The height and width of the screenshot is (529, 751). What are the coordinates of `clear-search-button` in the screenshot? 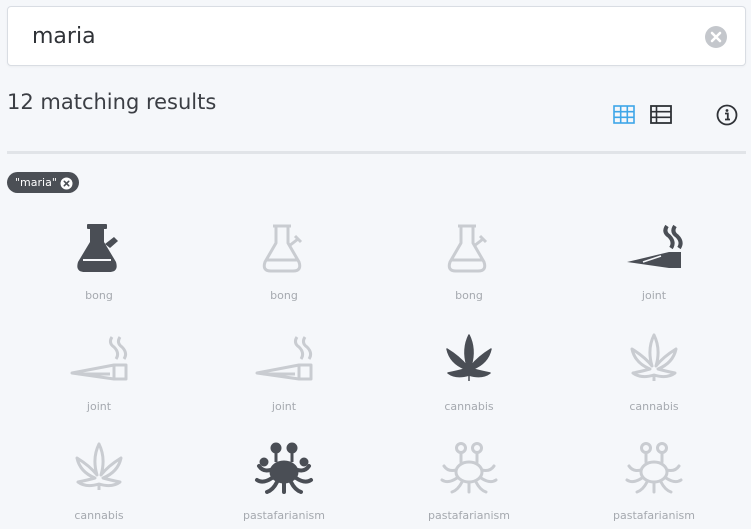 It's located at (716, 37).